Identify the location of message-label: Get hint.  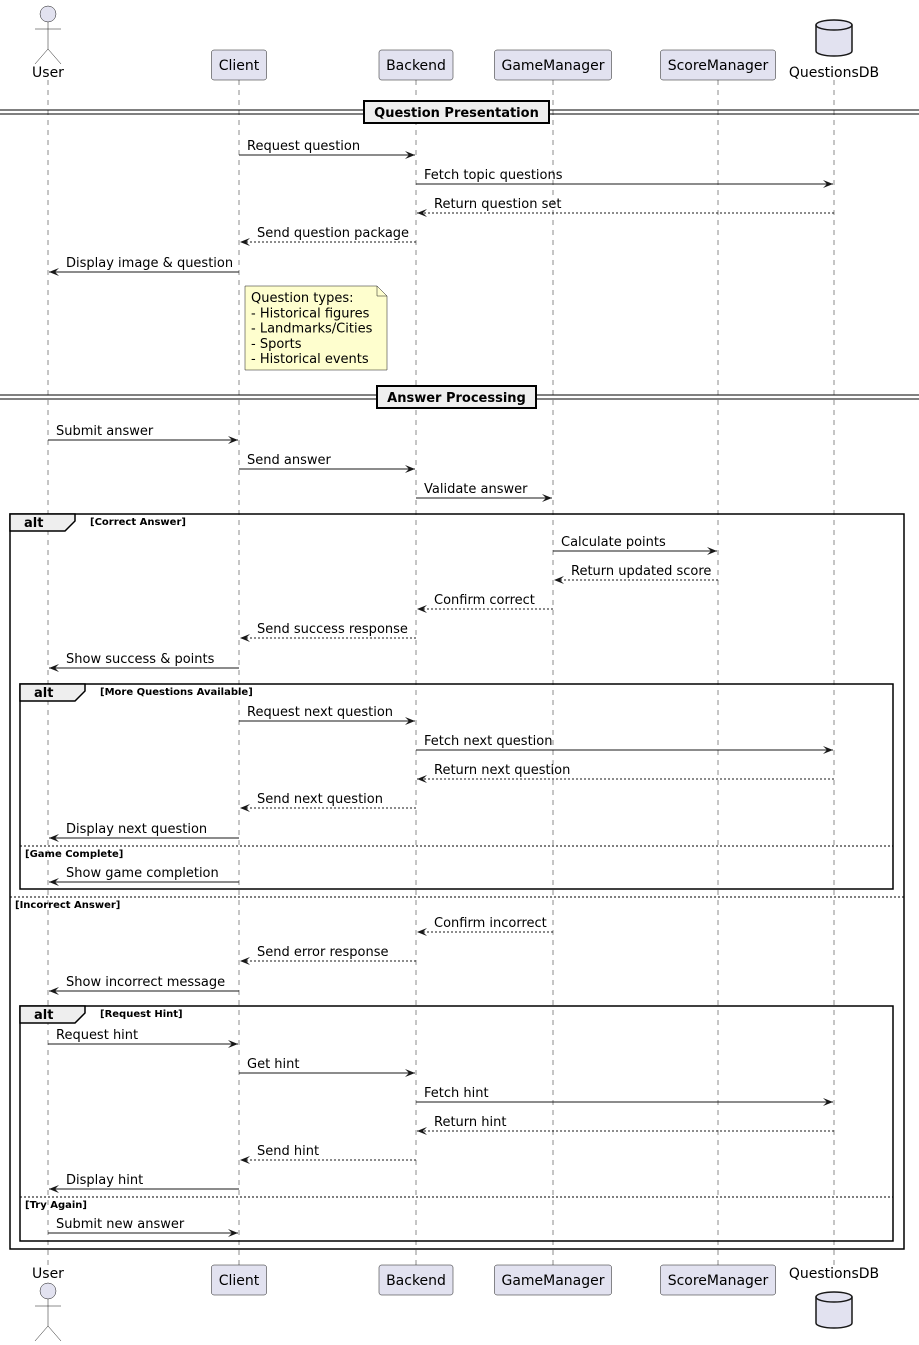
(273, 1064).